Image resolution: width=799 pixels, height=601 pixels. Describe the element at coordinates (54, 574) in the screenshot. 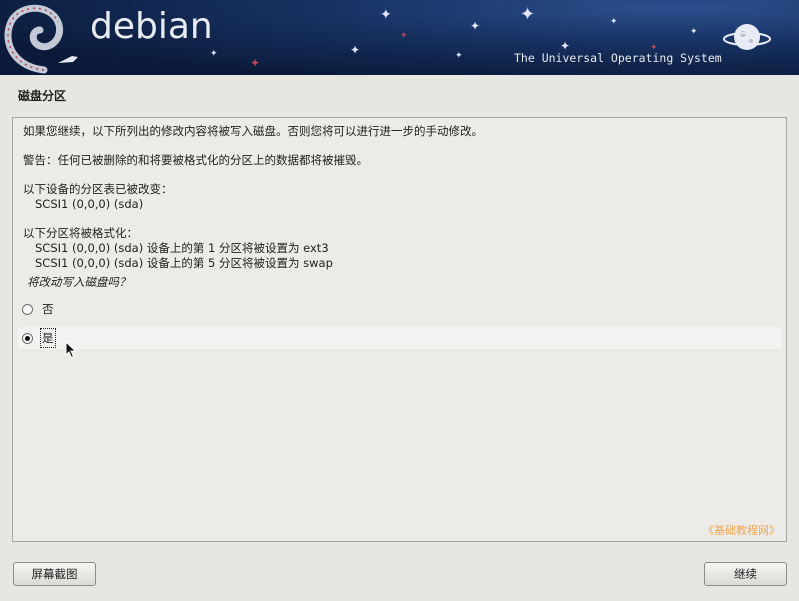

I see `screenshot-button: 屏幕截图` at that location.